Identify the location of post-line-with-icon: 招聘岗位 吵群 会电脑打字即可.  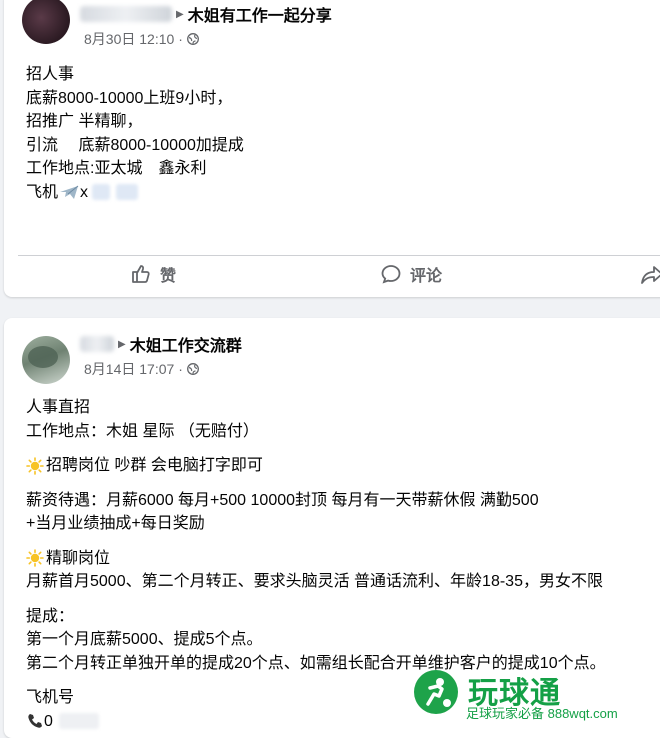
(343, 466).